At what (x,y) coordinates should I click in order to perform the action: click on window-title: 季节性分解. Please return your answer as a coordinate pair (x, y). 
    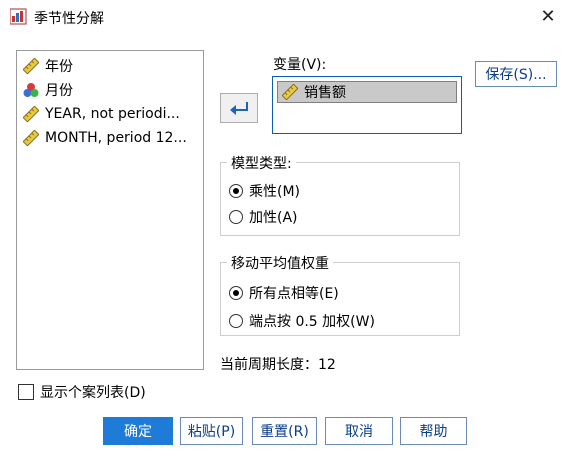
    Looking at the image, I should click on (69, 19).